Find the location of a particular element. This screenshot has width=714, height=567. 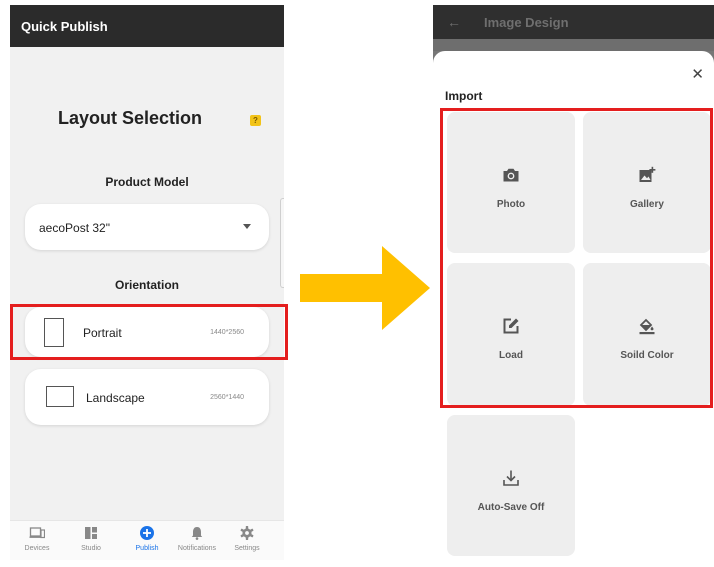

nav-label: Devices is located at coordinates (37, 548).